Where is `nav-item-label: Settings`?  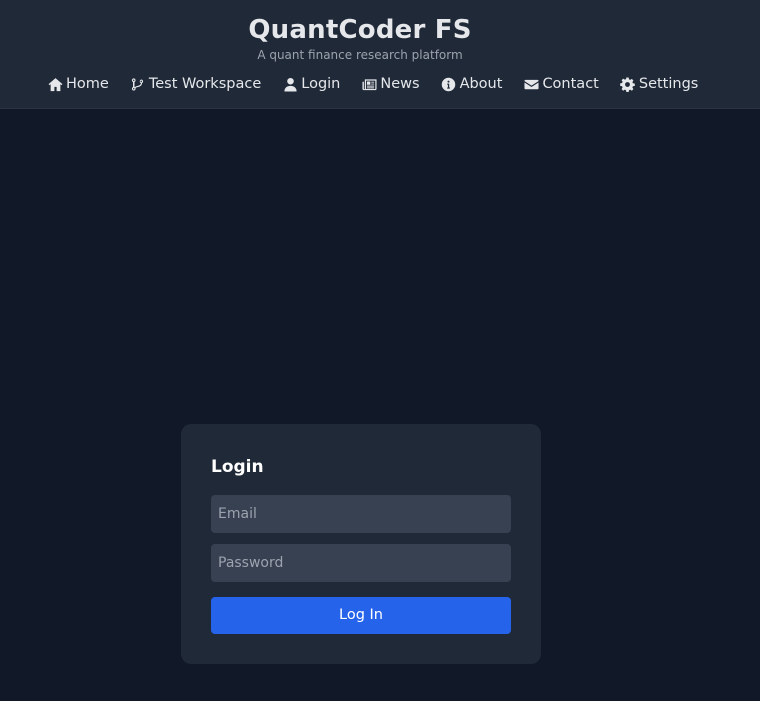 nav-item-label: Settings is located at coordinates (668, 84).